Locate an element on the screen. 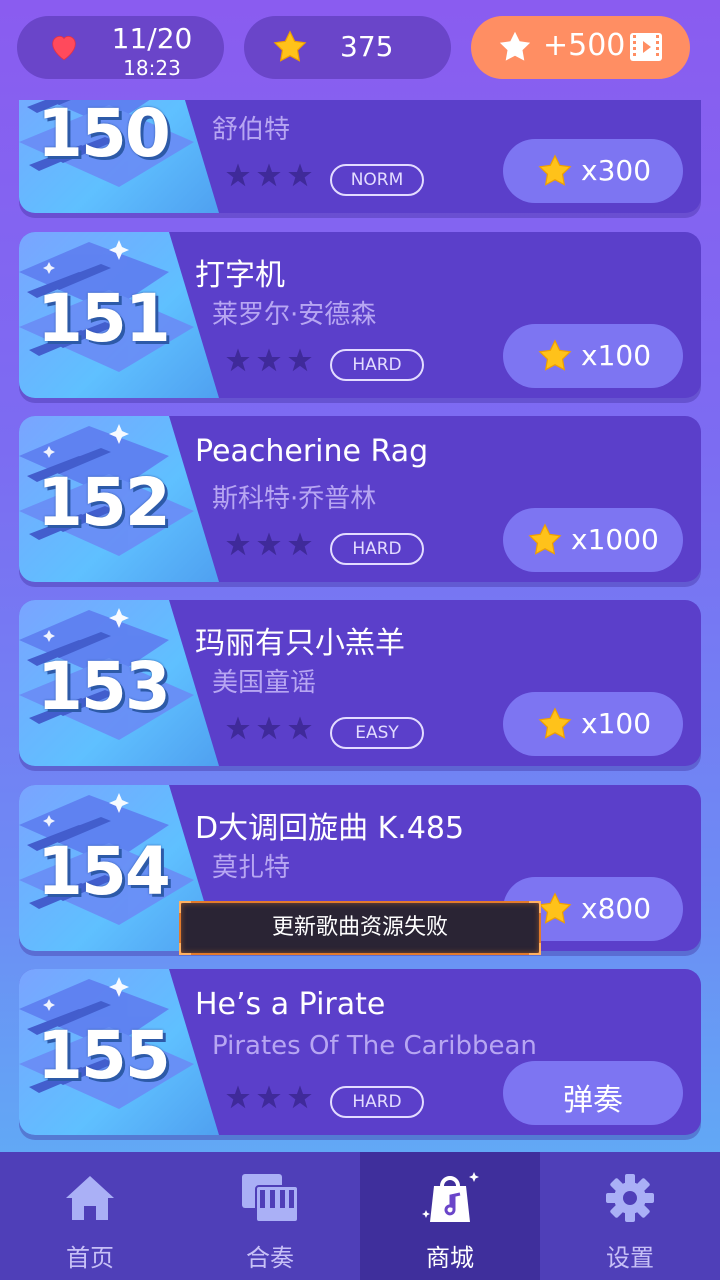 Image resolution: width=720 pixels, height=1280 pixels. song-card: 151 打字机 莱罗尔·安德森 HARD x100 is located at coordinates (360, 315).